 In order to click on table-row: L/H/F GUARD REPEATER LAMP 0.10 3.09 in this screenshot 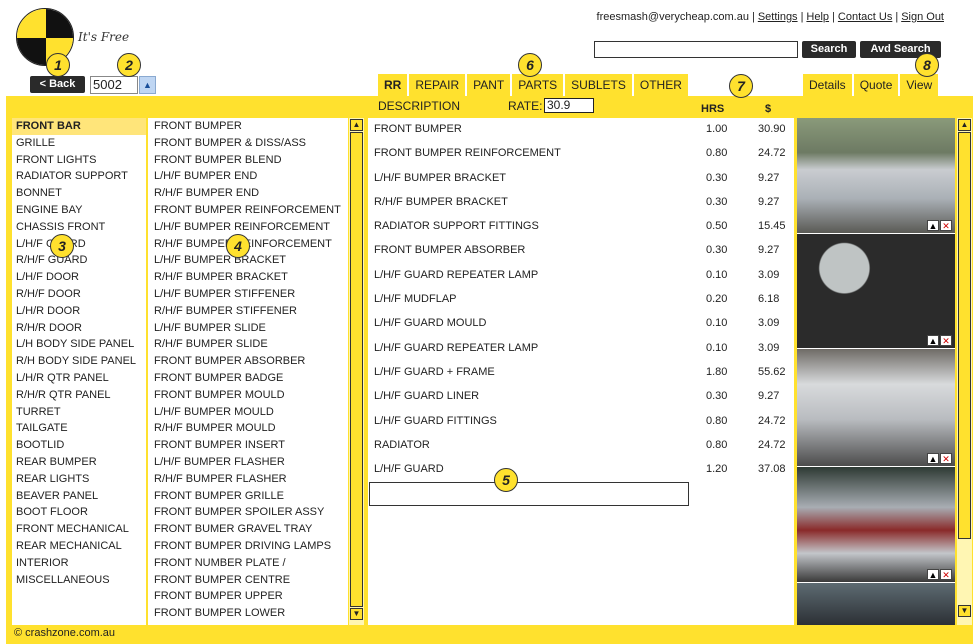, I will do `click(581, 349)`.